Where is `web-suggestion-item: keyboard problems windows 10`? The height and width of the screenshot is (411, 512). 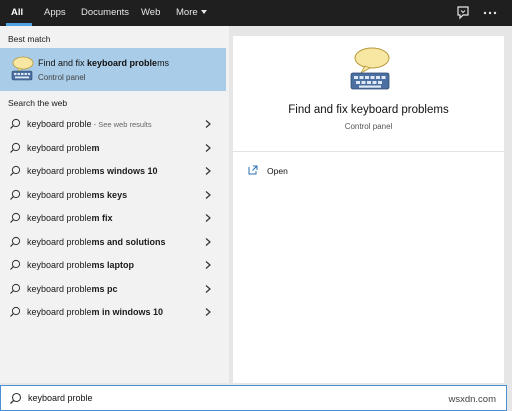 web-suggestion-item: keyboard problems windows 10 is located at coordinates (113, 171).